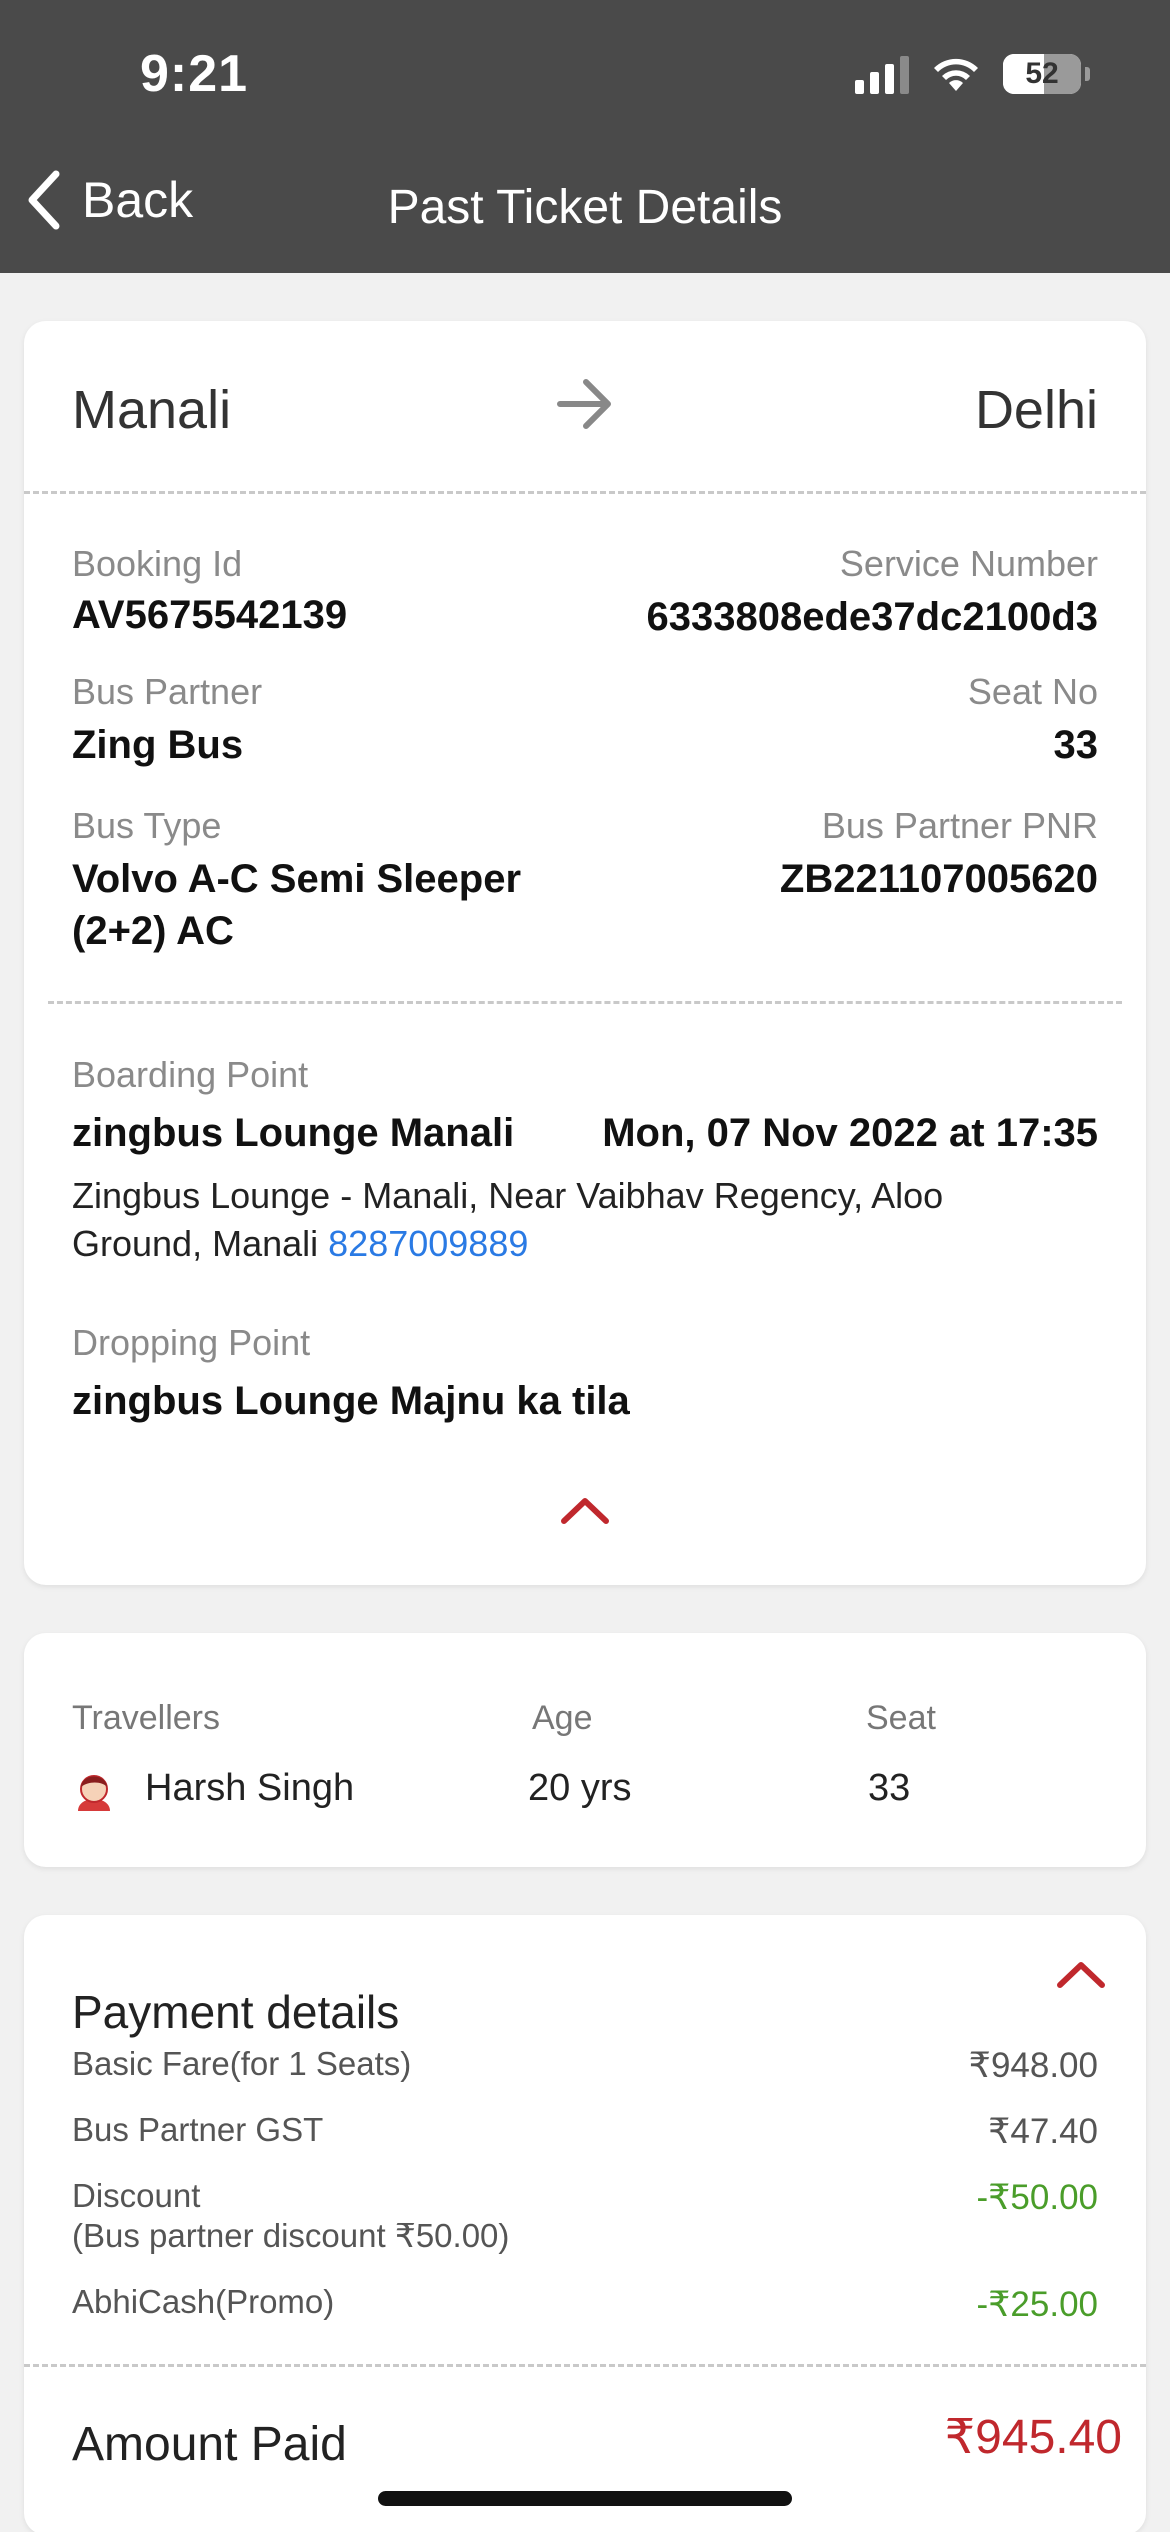  I want to click on battery-icon: 52, so click(1042, 74).